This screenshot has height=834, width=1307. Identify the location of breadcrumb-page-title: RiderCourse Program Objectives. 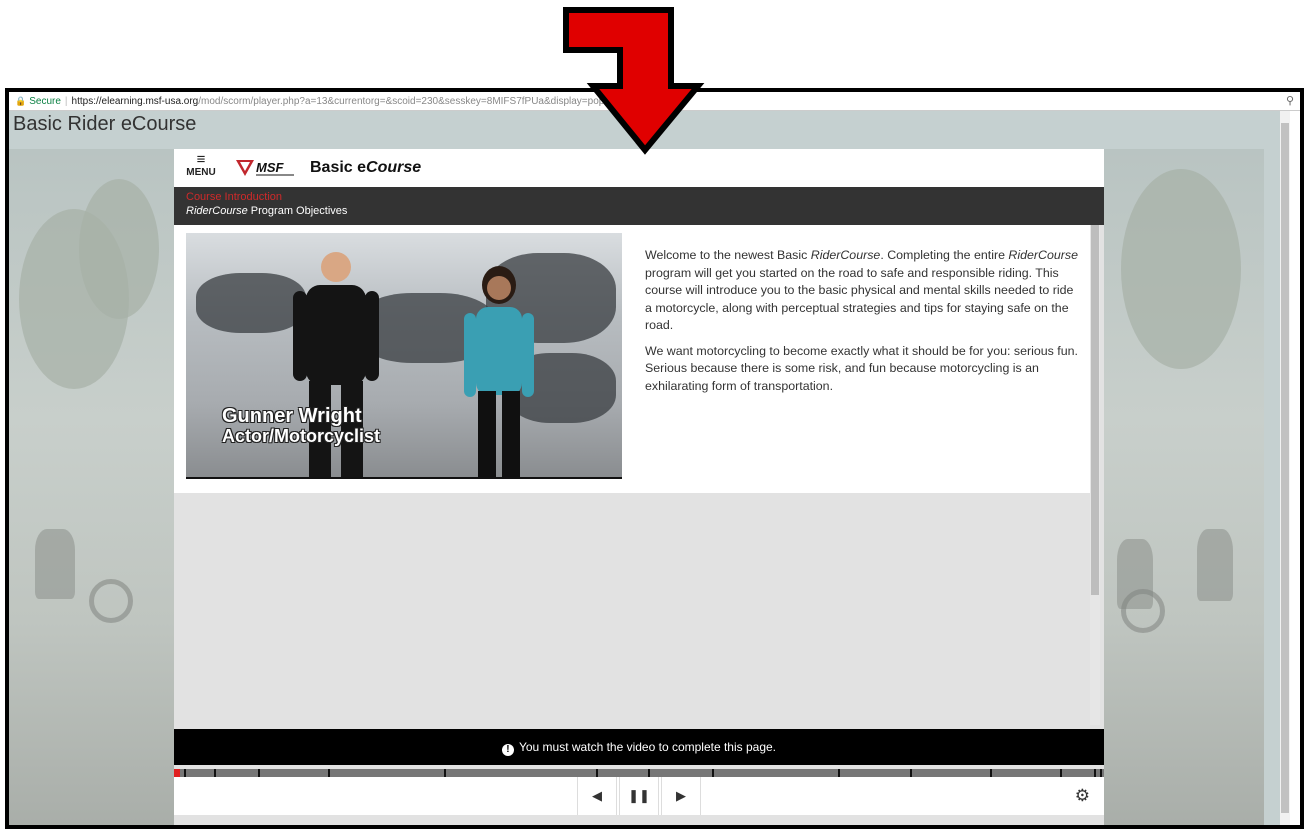
(266, 211).